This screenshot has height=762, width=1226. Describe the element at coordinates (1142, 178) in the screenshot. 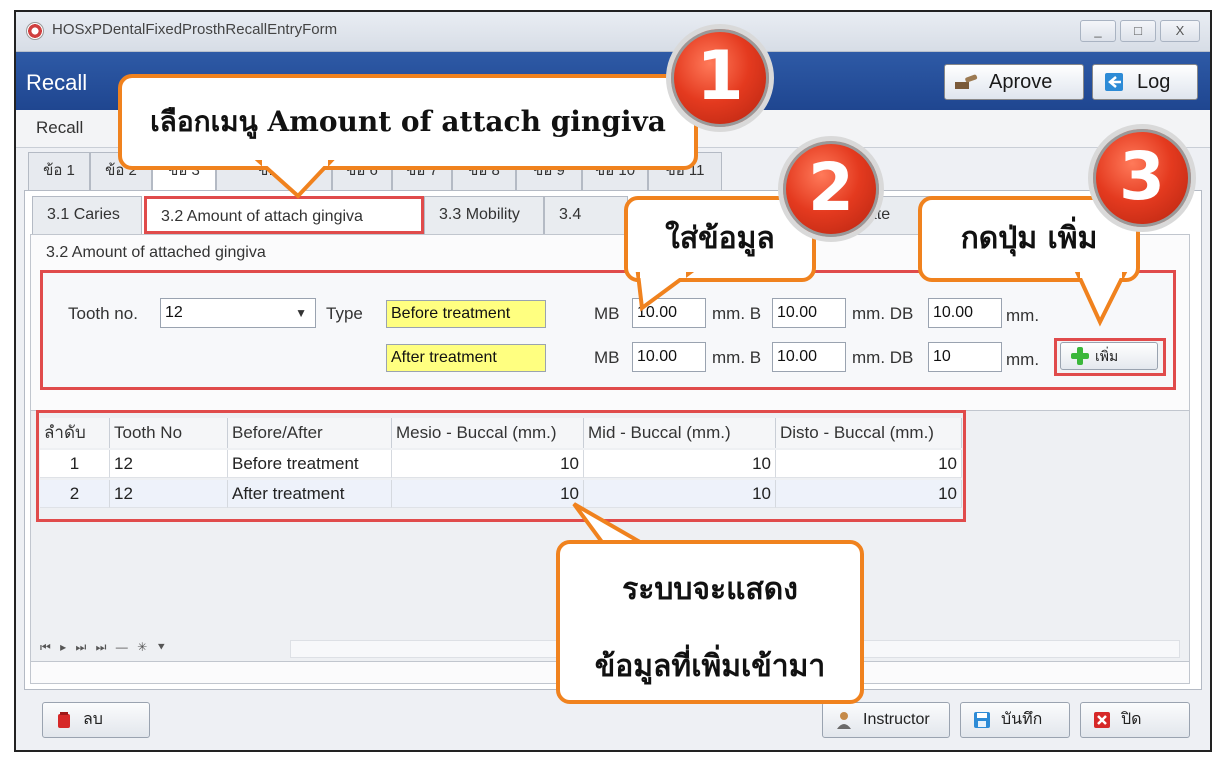

I see `step-badge-3: 3` at that location.